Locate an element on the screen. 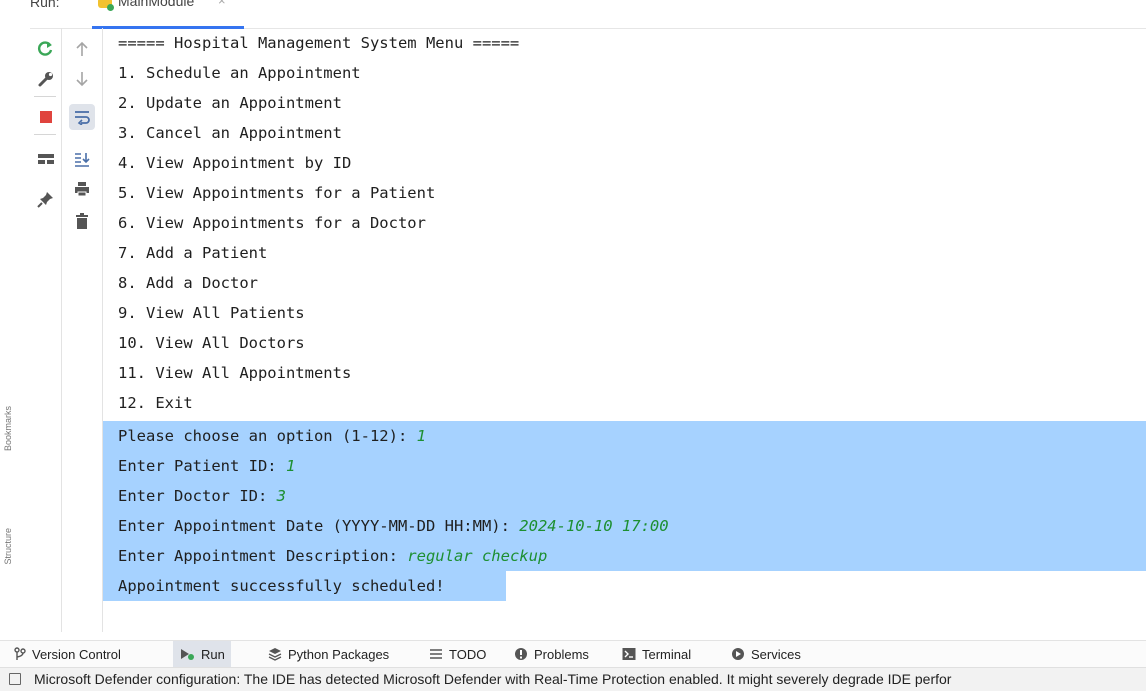  console-line: 10. View All Doctors is located at coordinates (211, 343).